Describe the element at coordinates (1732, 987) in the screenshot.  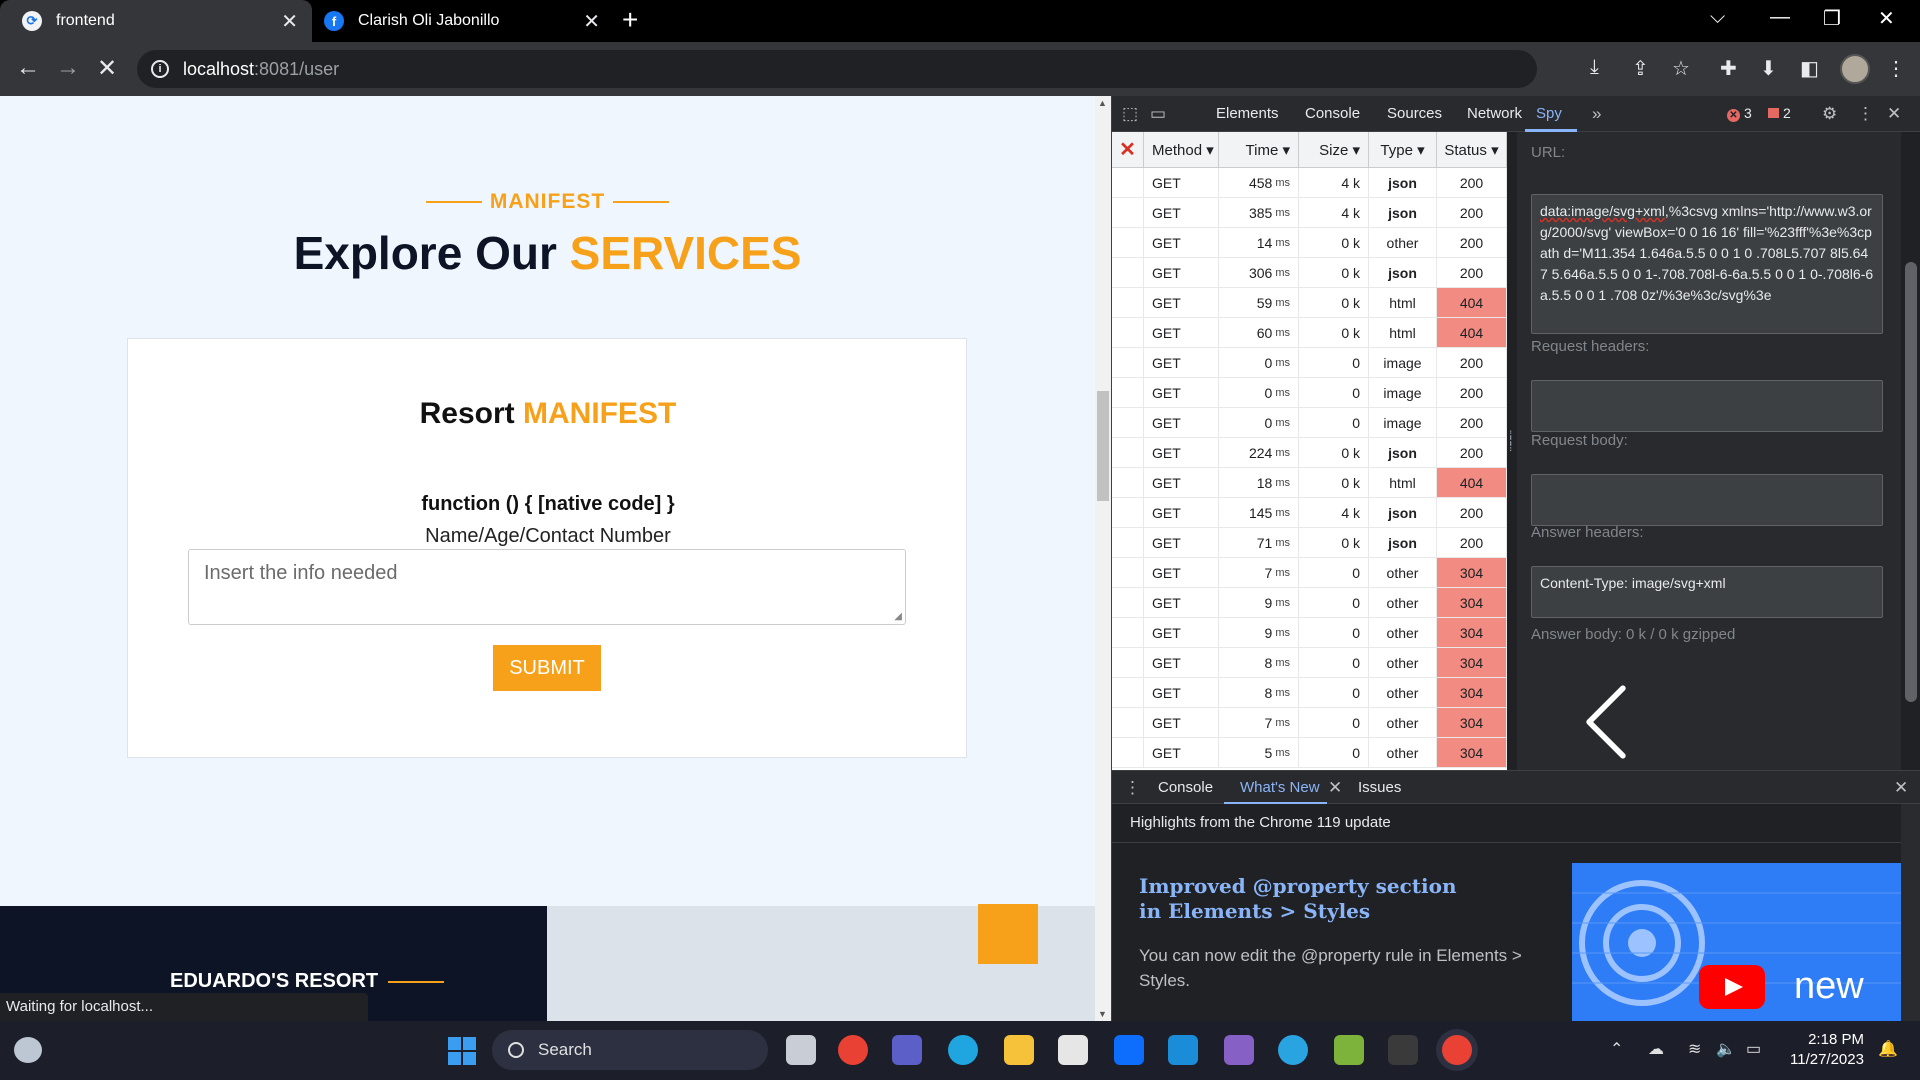
I see `youtube-play-icon` at that location.